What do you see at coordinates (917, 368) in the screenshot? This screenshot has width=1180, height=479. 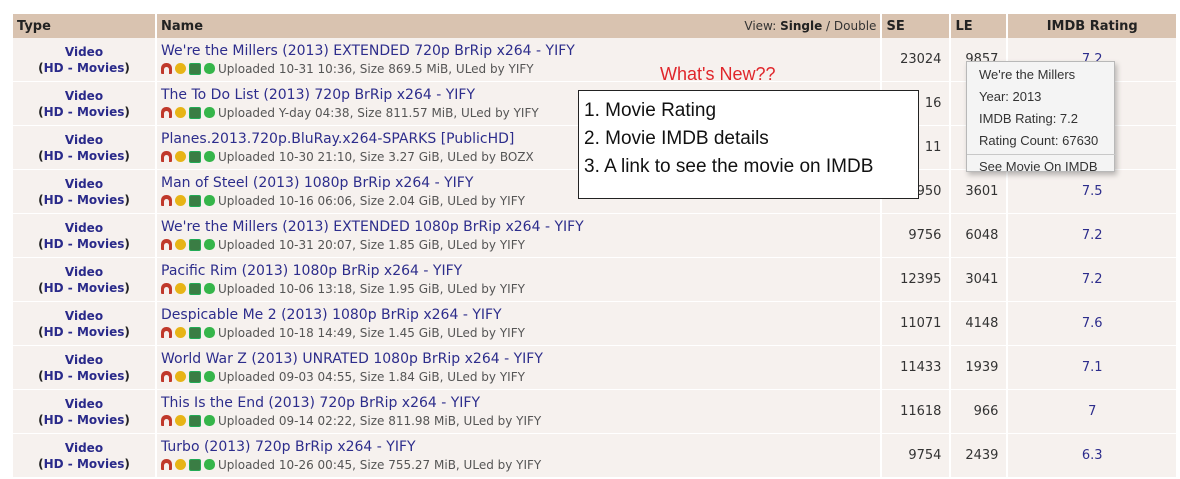 I see `seeders-cell: 11433` at bounding box center [917, 368].